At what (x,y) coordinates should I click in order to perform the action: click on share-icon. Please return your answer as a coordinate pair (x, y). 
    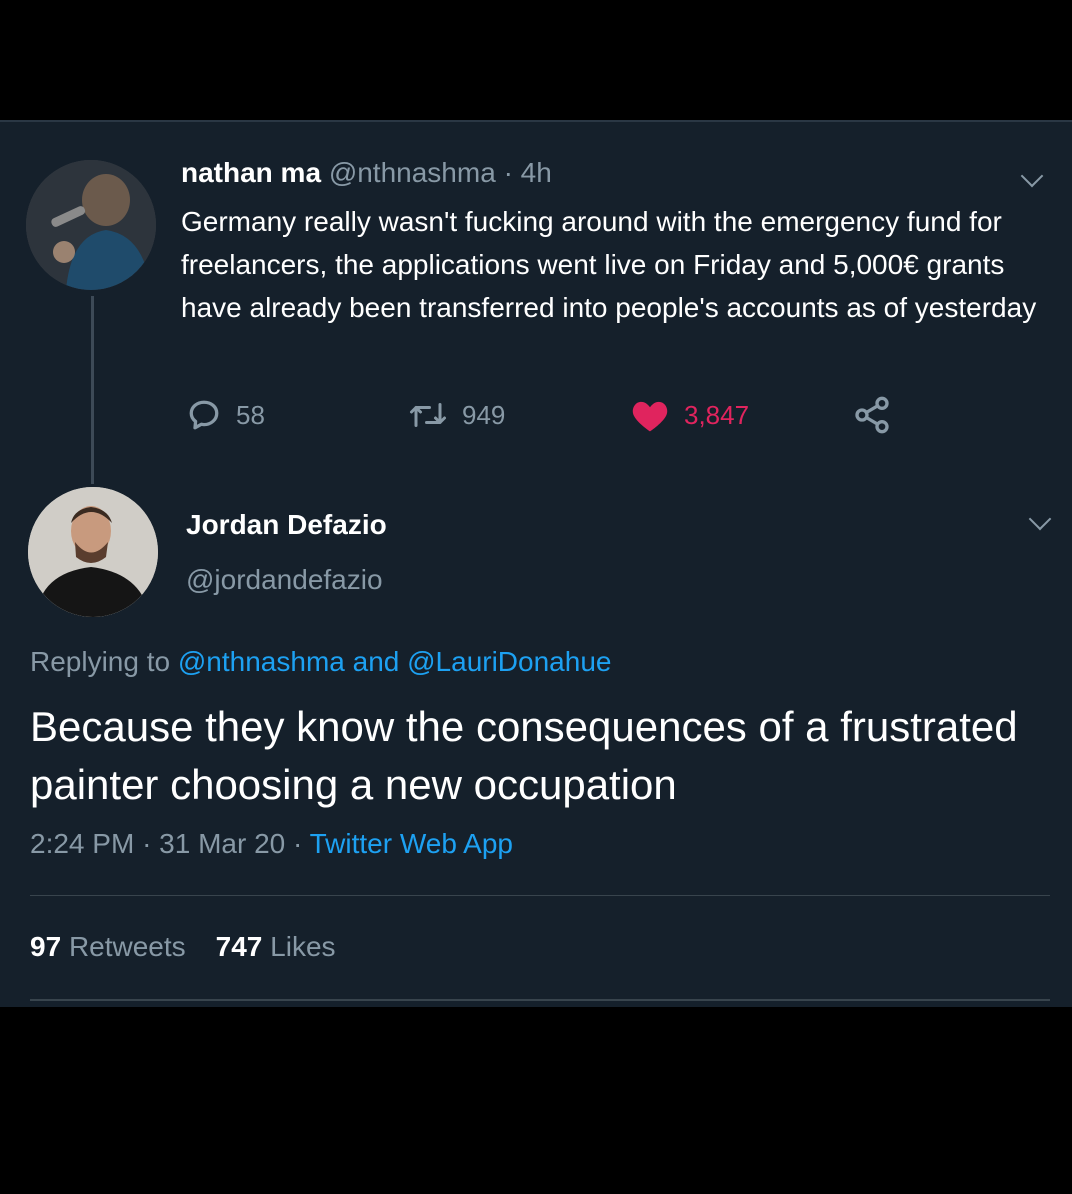
    Looking at the image, I should click on (872, 415).